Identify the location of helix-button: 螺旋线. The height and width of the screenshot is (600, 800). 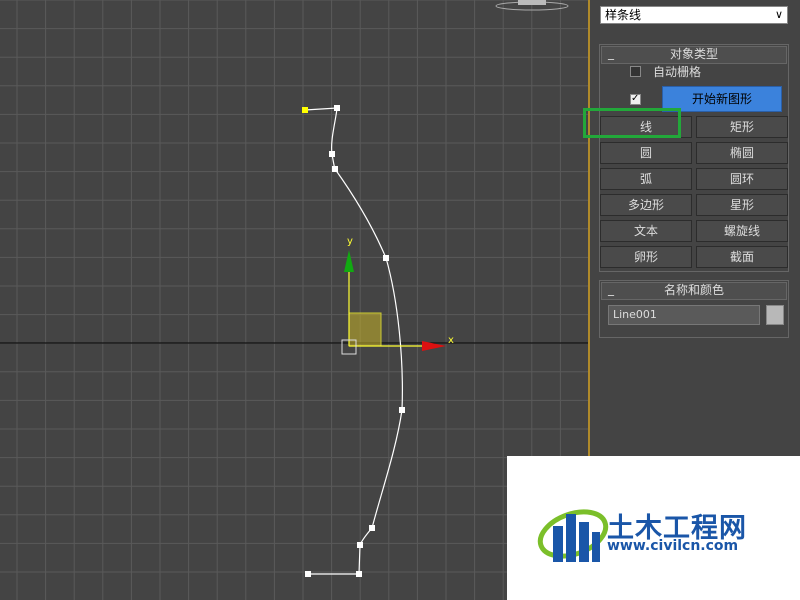
(742, 231).